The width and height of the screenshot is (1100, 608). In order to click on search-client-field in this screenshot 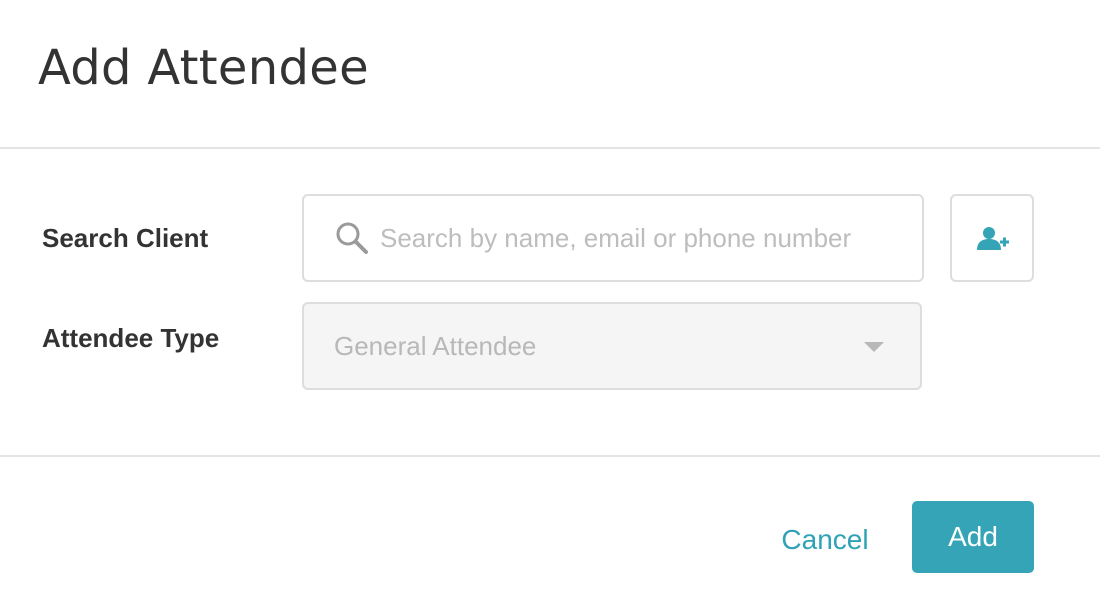, I will do `click(613, 238)`.